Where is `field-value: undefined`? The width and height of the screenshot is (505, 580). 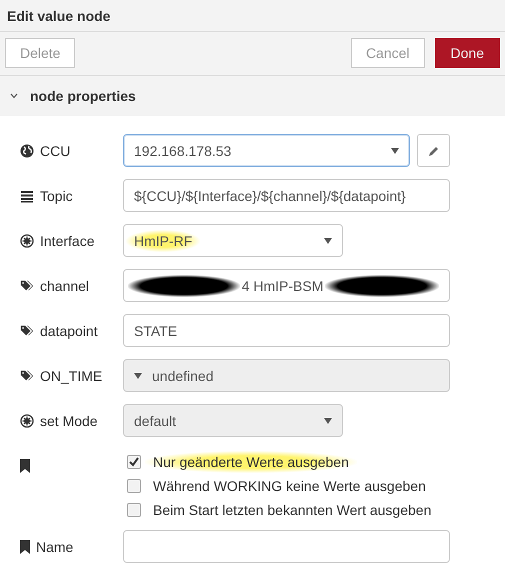
field-value: undefined is located at coordinates (183, 376).